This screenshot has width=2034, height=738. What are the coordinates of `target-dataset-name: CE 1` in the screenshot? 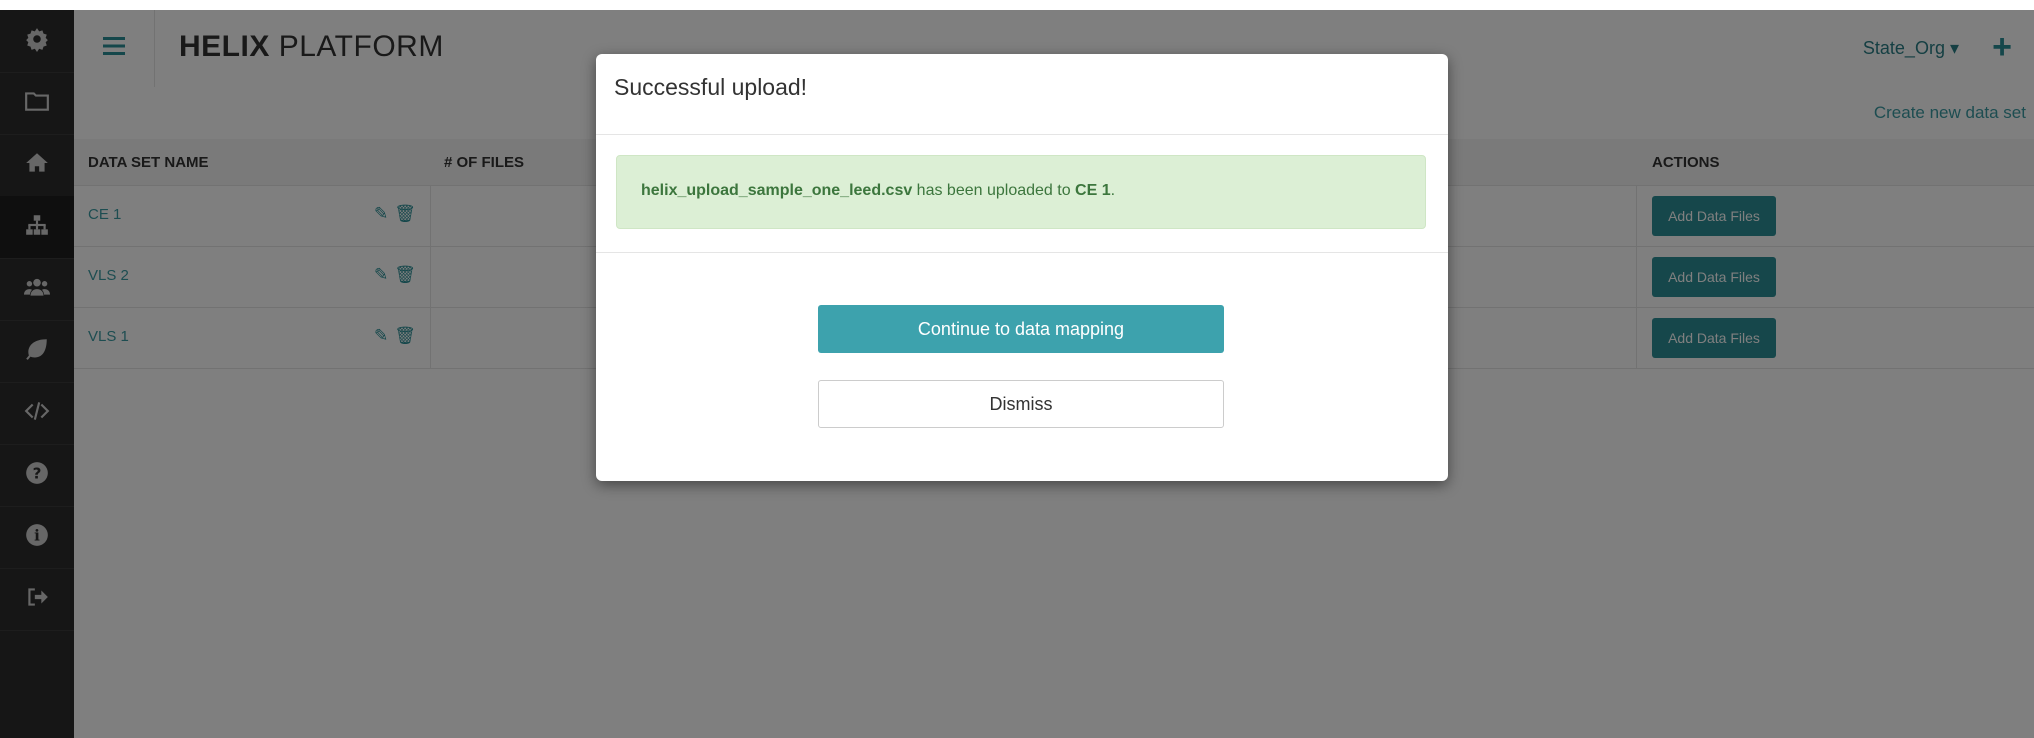 It's located at (1093, 190).